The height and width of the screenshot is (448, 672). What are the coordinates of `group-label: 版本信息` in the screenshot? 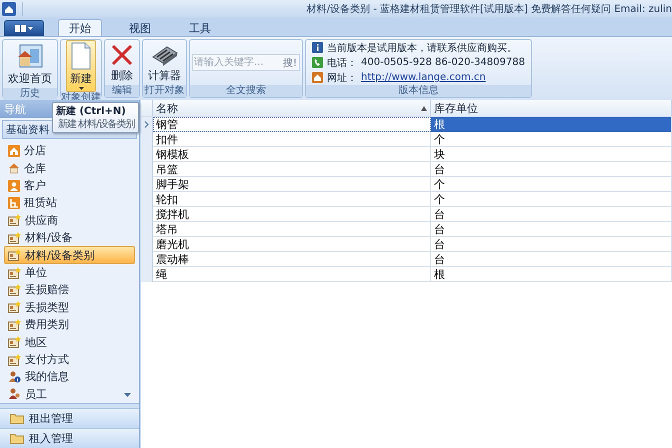 It's located at (418, 91).